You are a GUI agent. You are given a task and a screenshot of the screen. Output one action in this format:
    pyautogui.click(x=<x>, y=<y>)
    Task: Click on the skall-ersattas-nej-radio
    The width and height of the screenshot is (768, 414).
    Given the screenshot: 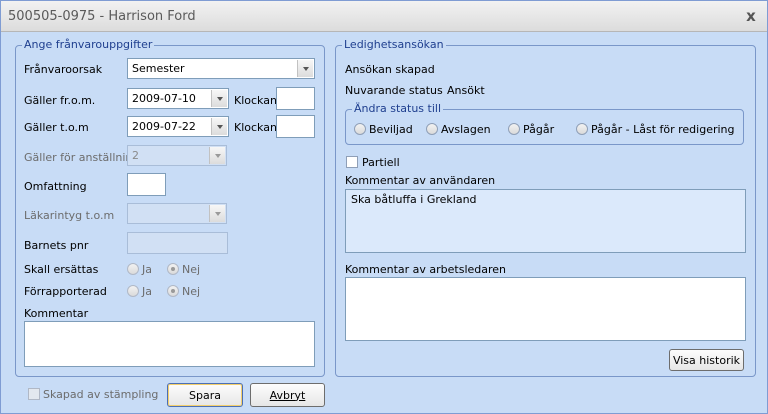 What is the action you would take?
    pyautogui.click(x=173, y=269)
    